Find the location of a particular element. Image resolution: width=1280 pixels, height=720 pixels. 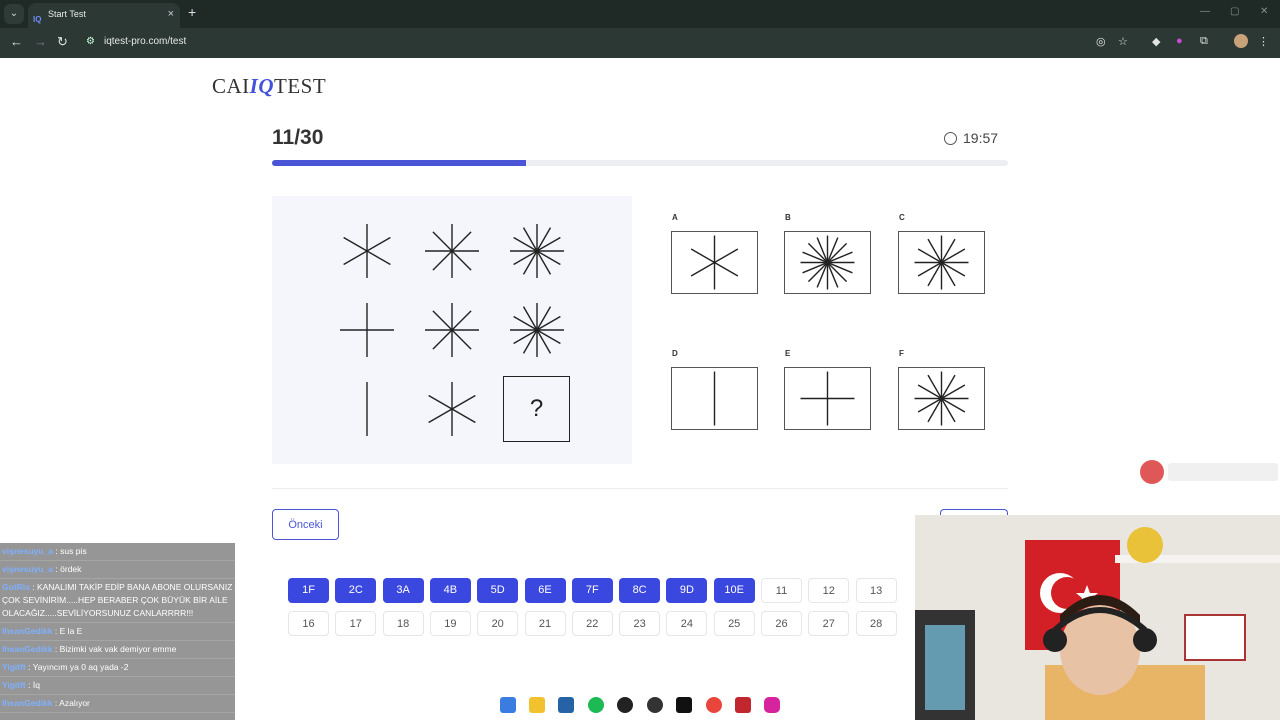

option-a is located at coordinates (714, 262).